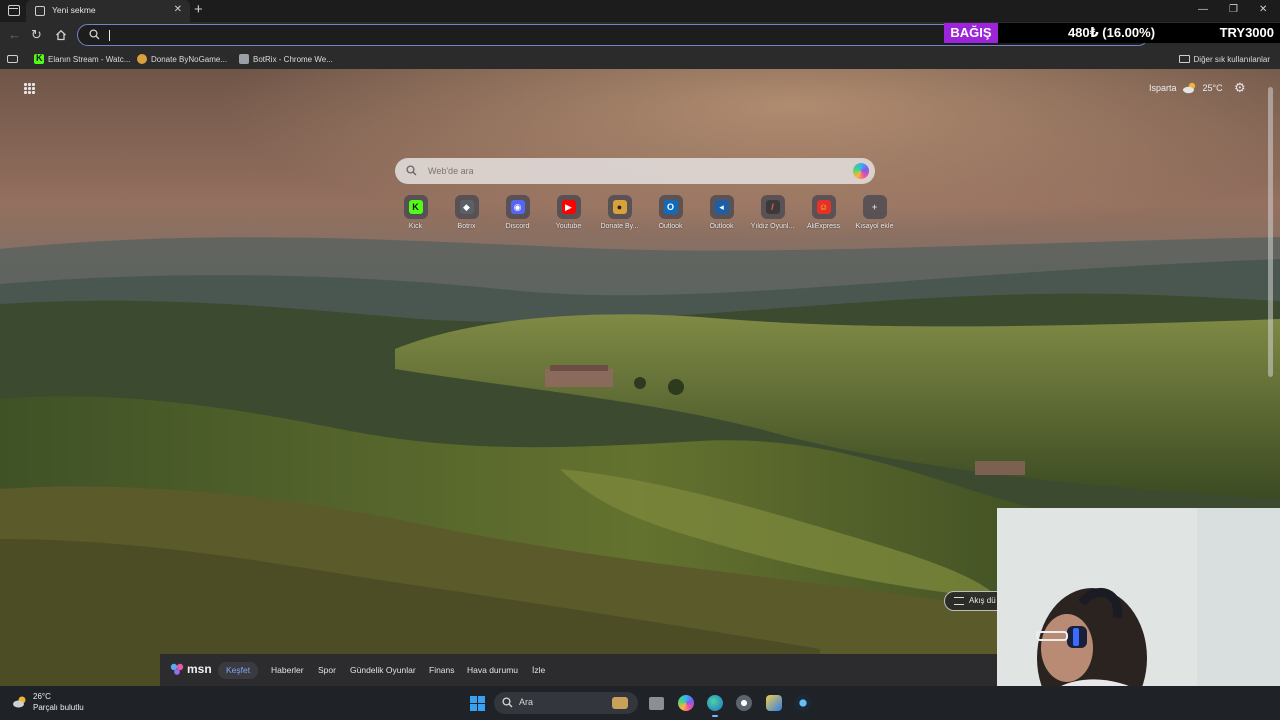  I want to click on taskbar-search: Ara, so click(566, 703).